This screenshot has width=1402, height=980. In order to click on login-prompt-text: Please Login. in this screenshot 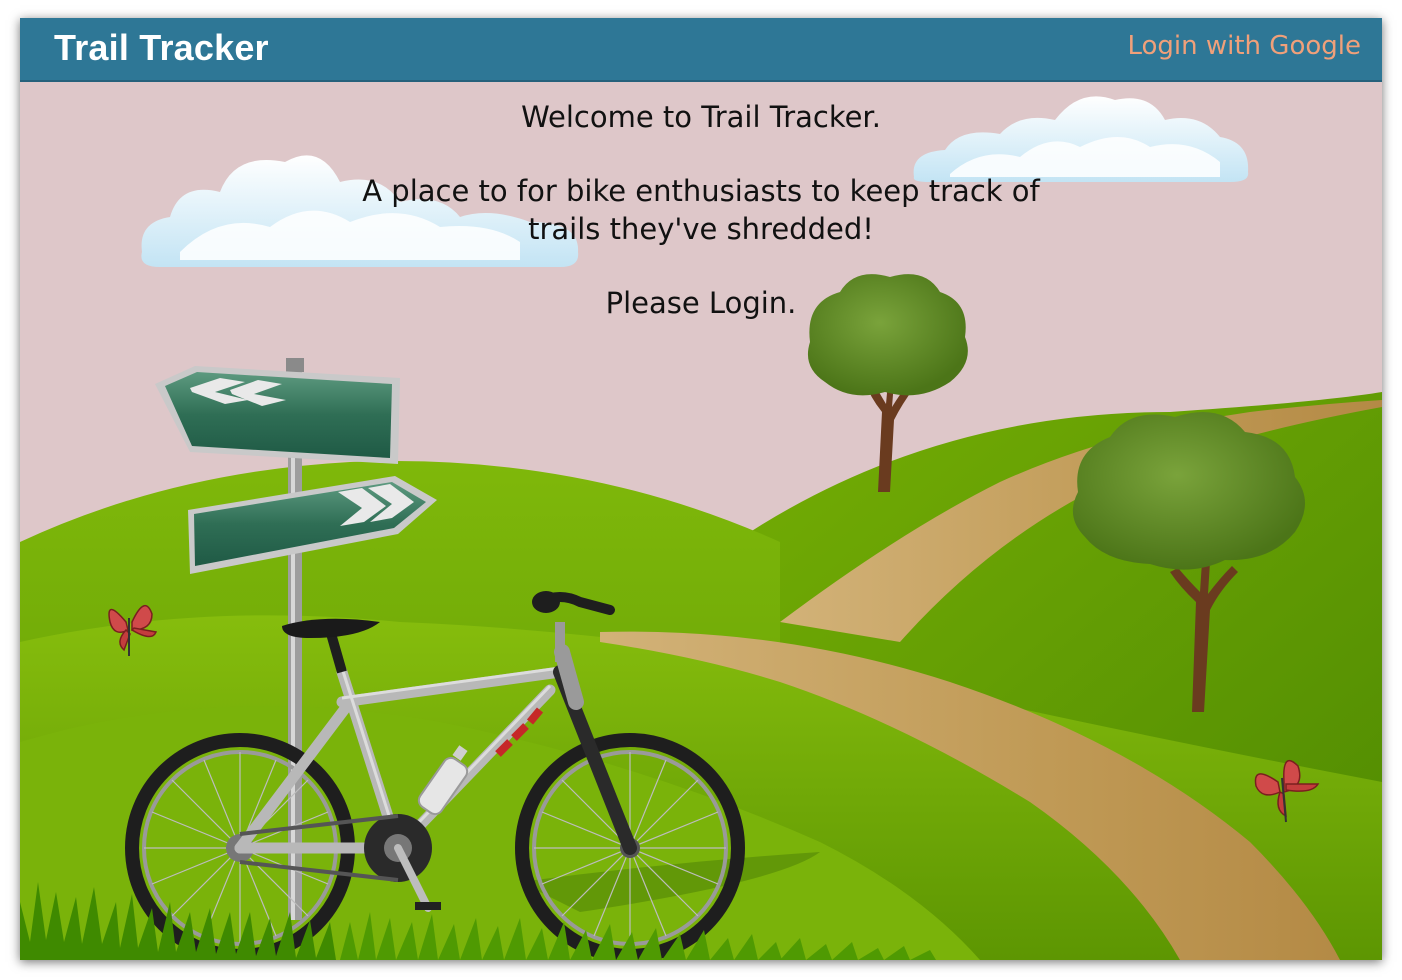, I will do `click(701, 303)`.